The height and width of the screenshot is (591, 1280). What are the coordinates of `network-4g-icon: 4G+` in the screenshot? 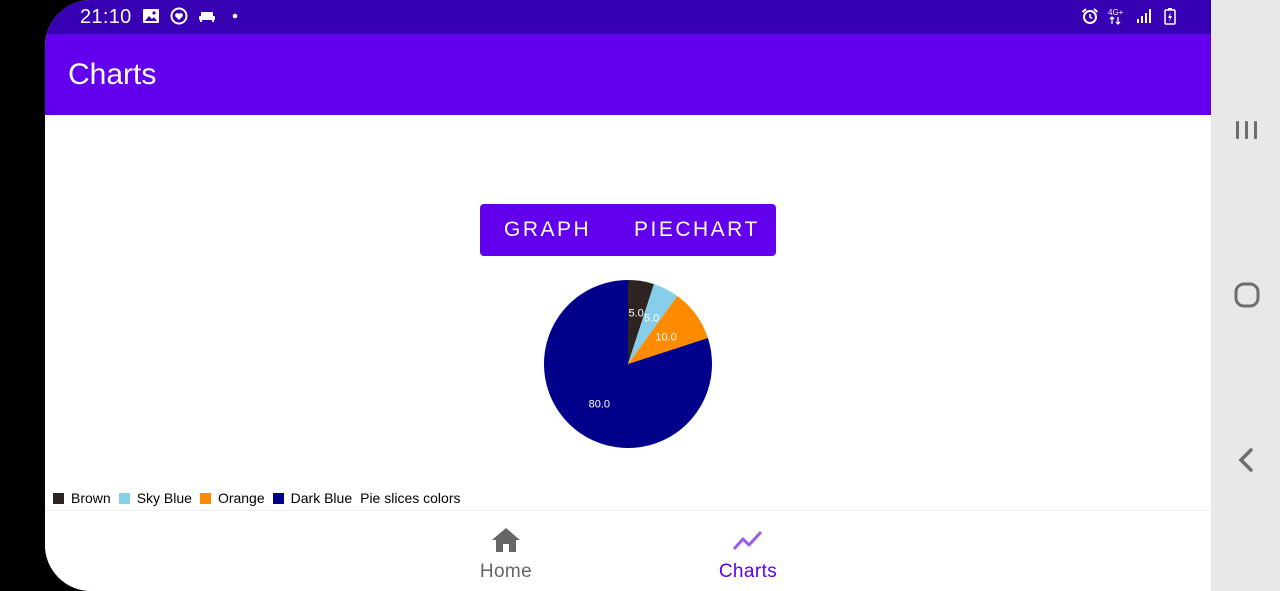 It's located at (1116, 16).